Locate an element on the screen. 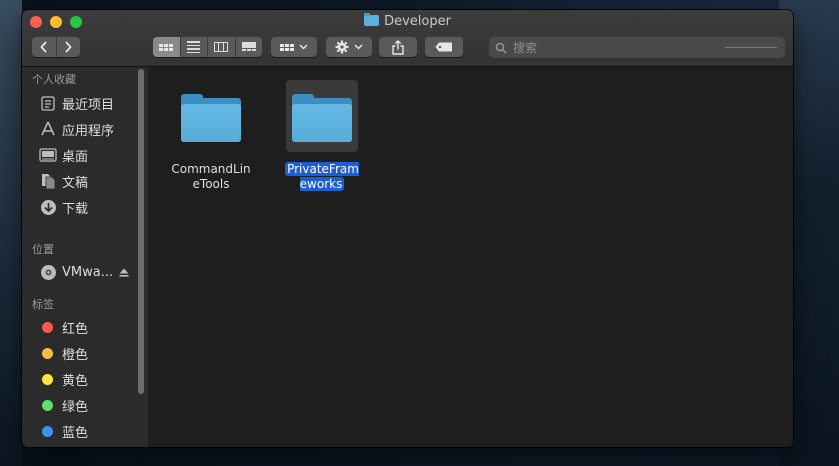 The width and height of the screenshot is (839, 466). search-icon is located at coordinates (501, 48).